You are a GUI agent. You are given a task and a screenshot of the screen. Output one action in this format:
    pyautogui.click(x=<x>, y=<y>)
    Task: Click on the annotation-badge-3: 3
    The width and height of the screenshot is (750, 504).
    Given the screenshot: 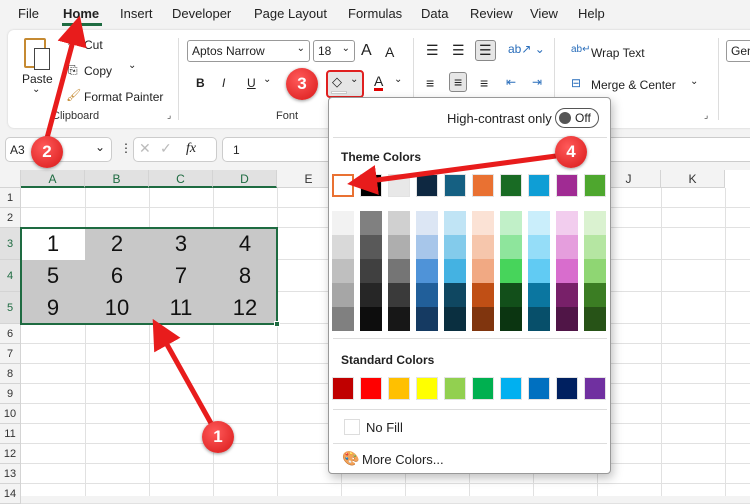 What is the action you would take?
    pyautogui.click(x=302, y=84)
    